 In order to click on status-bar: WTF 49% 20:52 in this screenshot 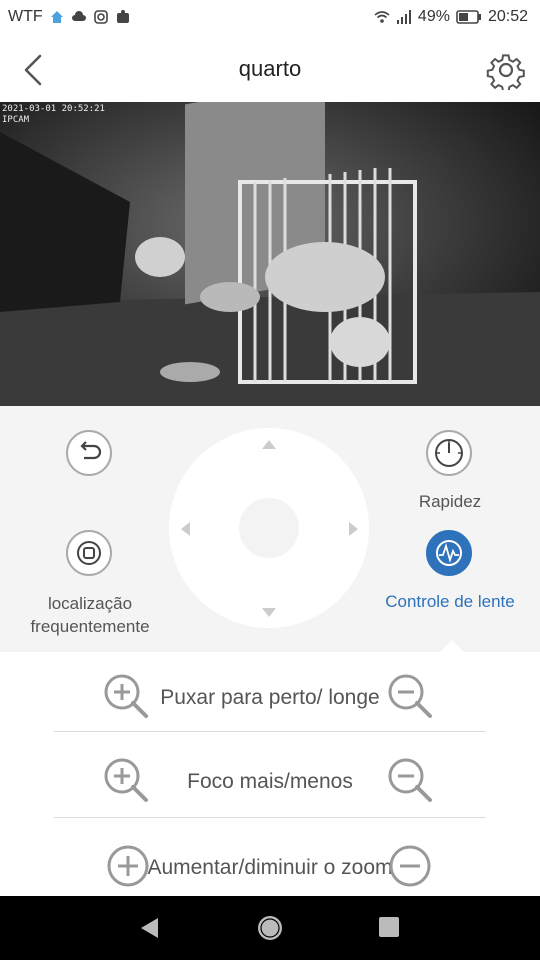, I will do `click(270, 18)`.